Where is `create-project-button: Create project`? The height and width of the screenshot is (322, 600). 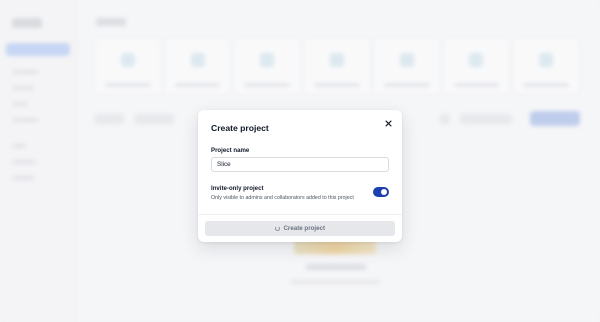 create-project-button: Create project is located at coordinates (300, 228).